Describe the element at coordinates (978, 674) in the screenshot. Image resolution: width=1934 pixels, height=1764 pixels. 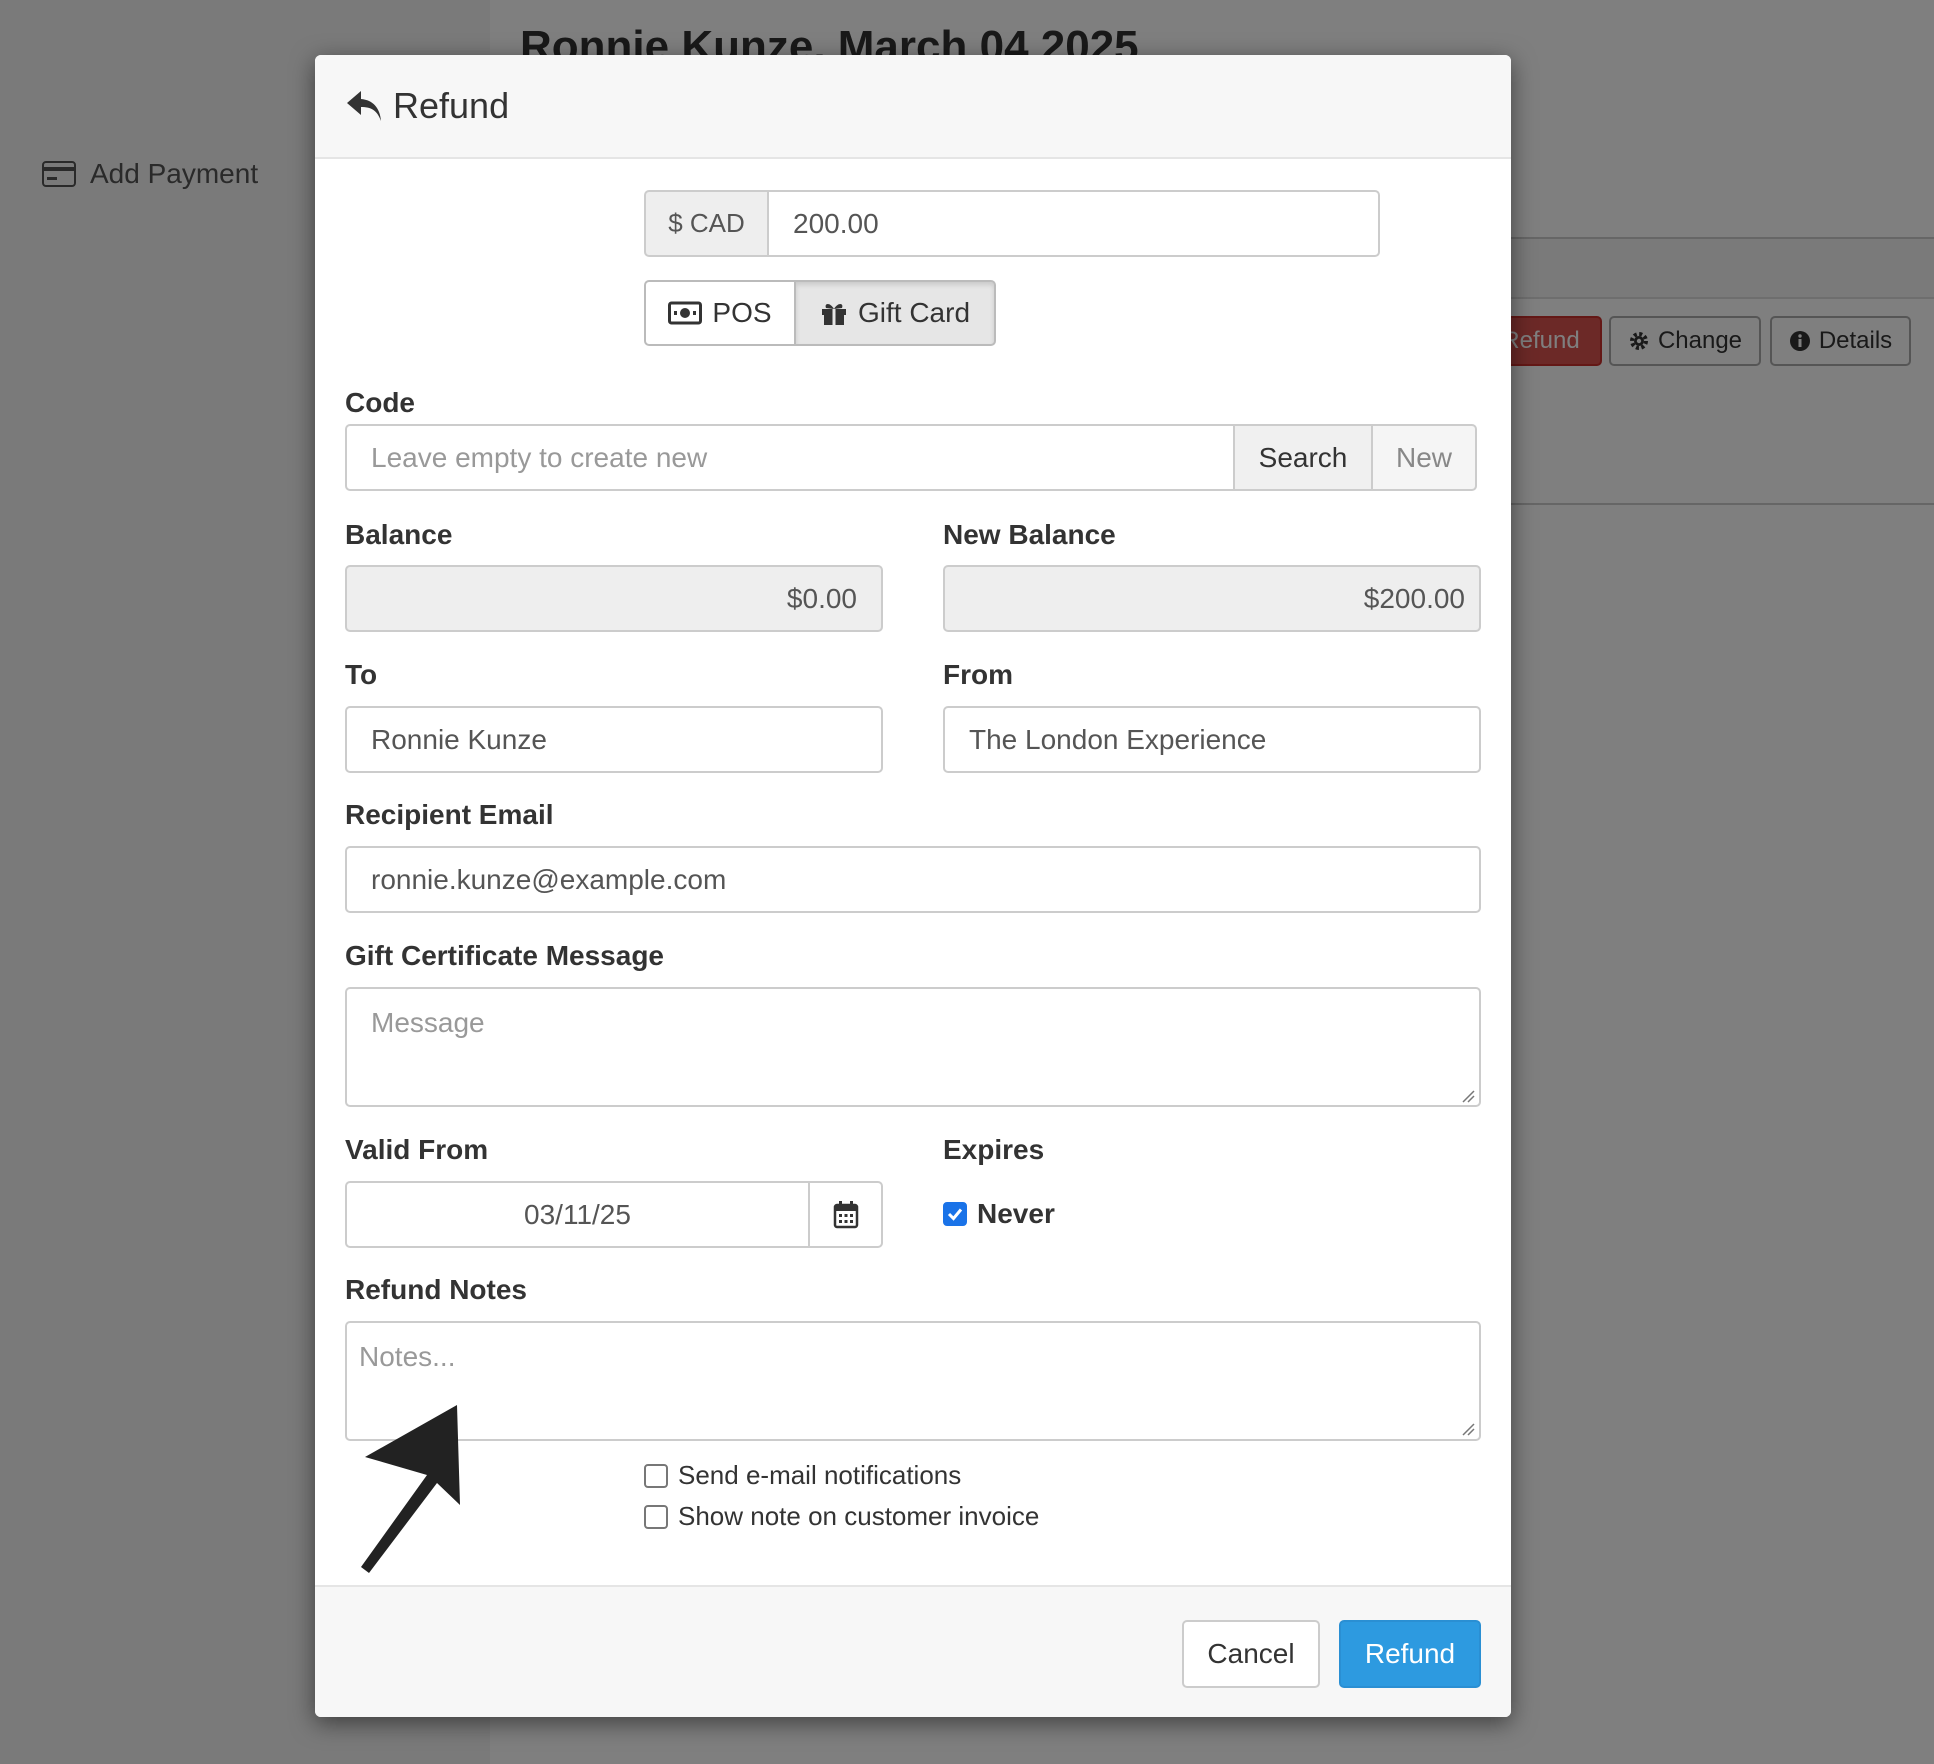
I see `from-label: From` at that location.